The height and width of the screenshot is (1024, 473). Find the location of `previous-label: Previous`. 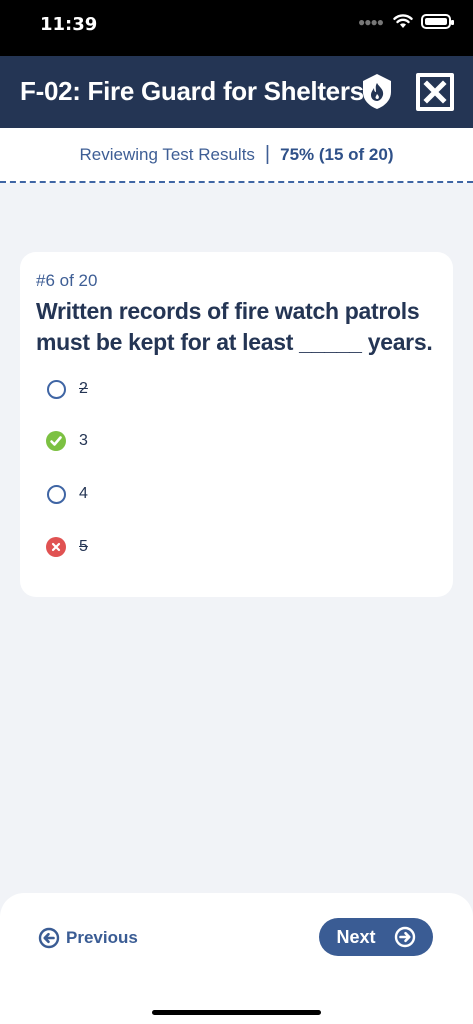

previous-label: Previous is located at coordinates (102, 937).